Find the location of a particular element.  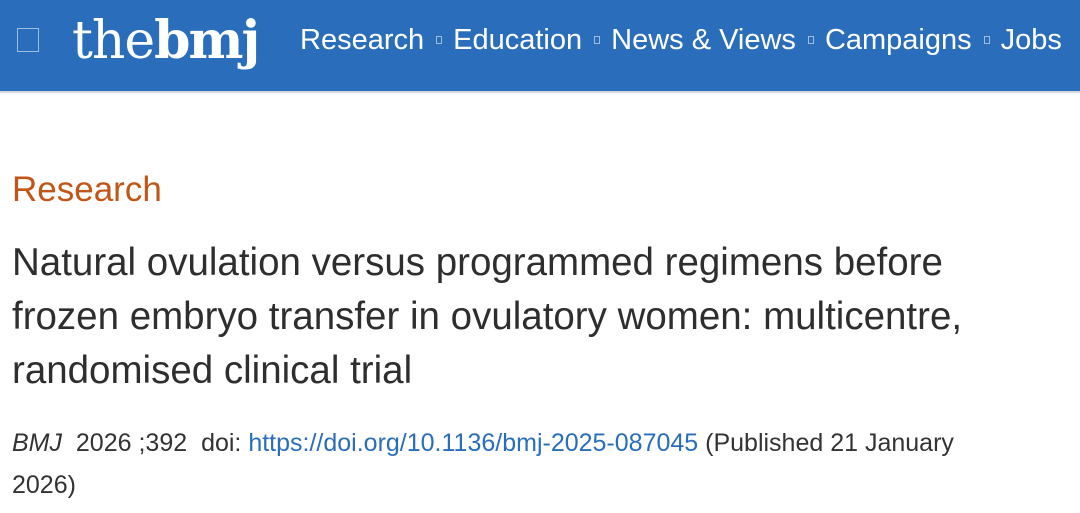

citation-journal: BMJ is located at coordinates (37, 443).